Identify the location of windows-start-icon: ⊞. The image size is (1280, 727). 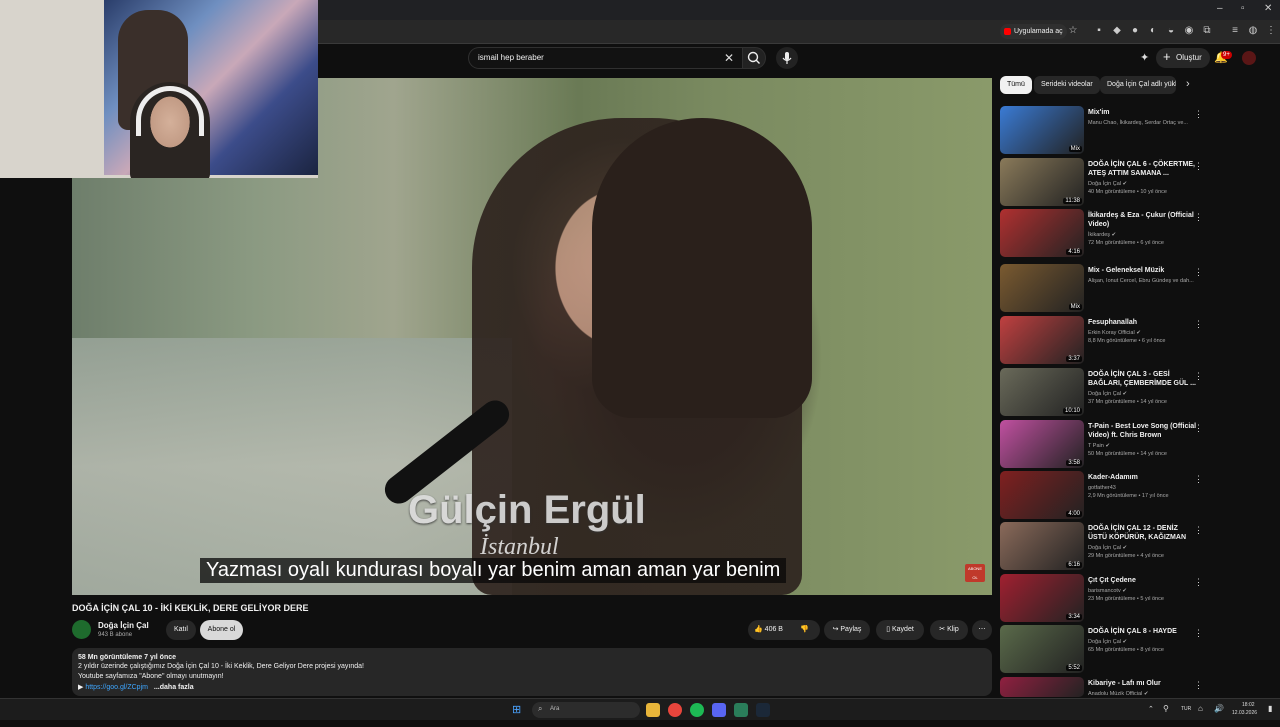
(516, 709).